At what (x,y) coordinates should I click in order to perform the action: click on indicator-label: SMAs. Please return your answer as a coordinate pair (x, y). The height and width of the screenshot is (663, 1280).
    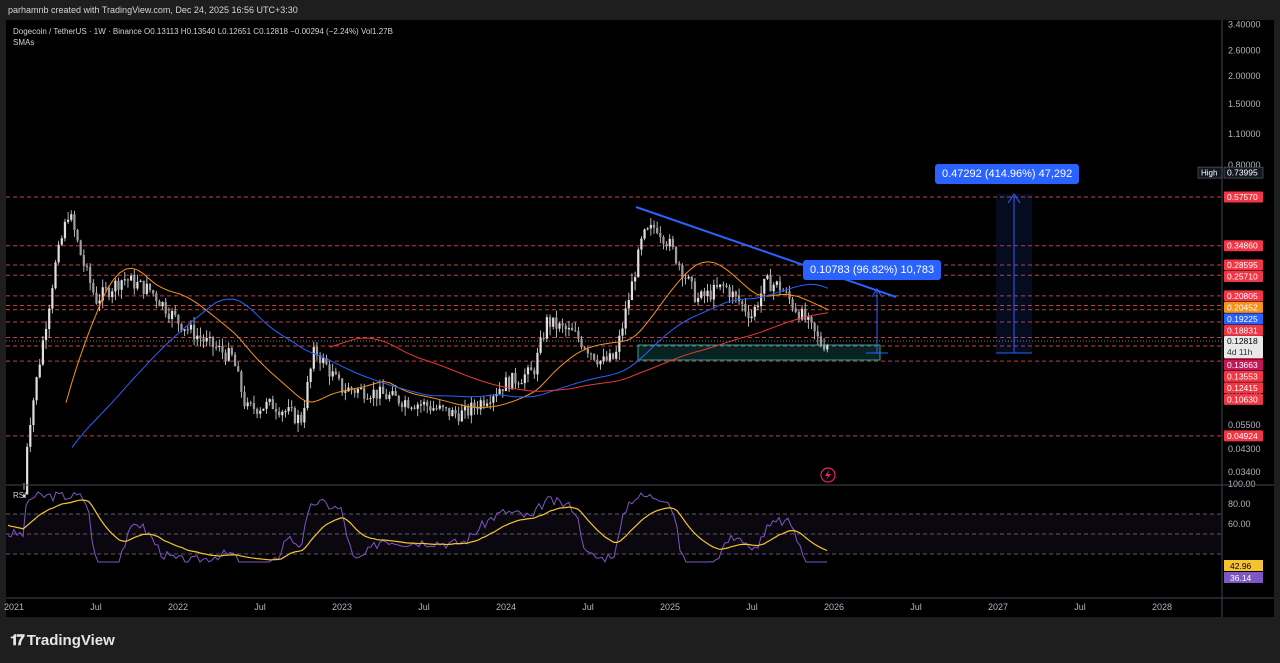
    Looking at the image, I should click on (23, 42).